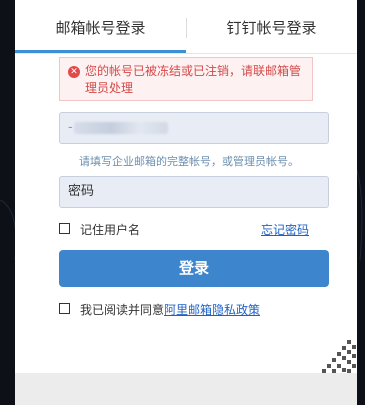  What do you see at coordinates (110, 230) in the screenshot?
I see `remember-username-label: 记住用户名` at bounding box center [110, 230].